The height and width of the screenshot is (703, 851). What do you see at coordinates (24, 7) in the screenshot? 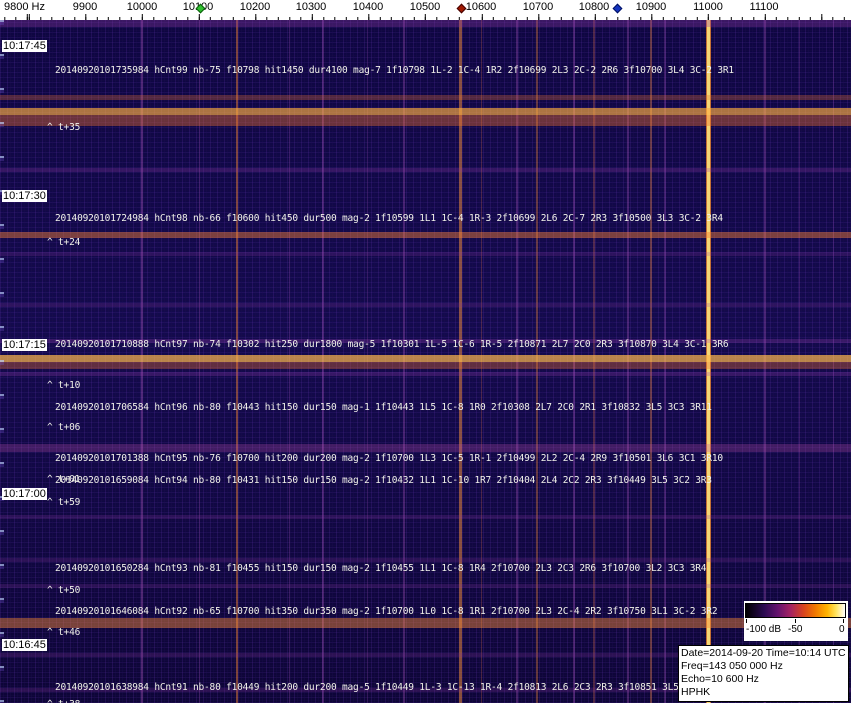
I see `freq-axis-label: 9800 Hz` at bounding box center [24, 7].